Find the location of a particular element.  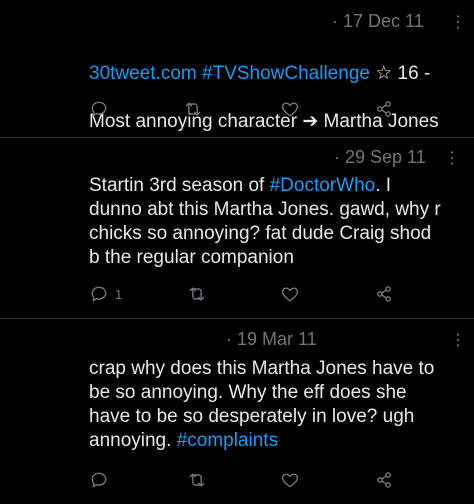

tweet-actions: 1 is located at coordinates (237, 294).